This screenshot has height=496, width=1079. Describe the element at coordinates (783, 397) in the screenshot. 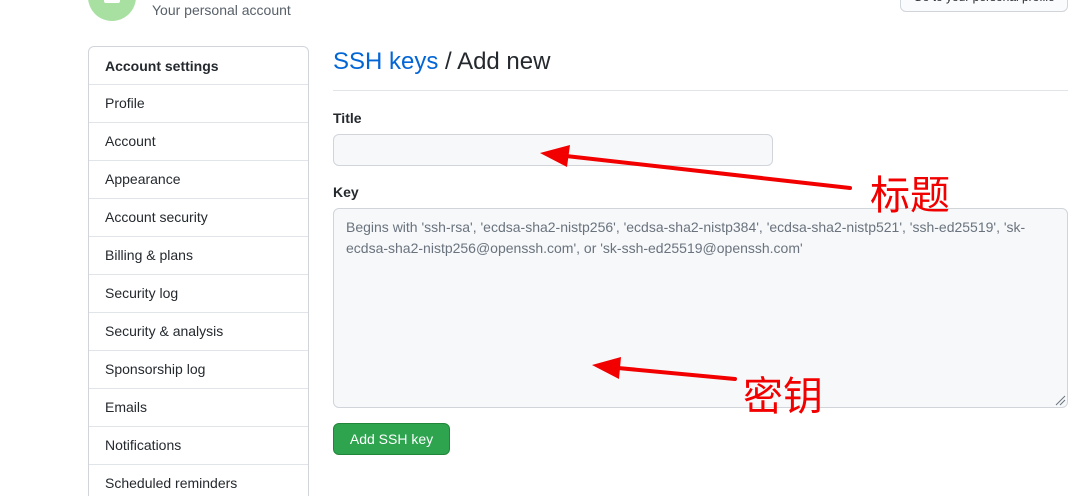

I see `annotation-key-note: 密钥` at that location.